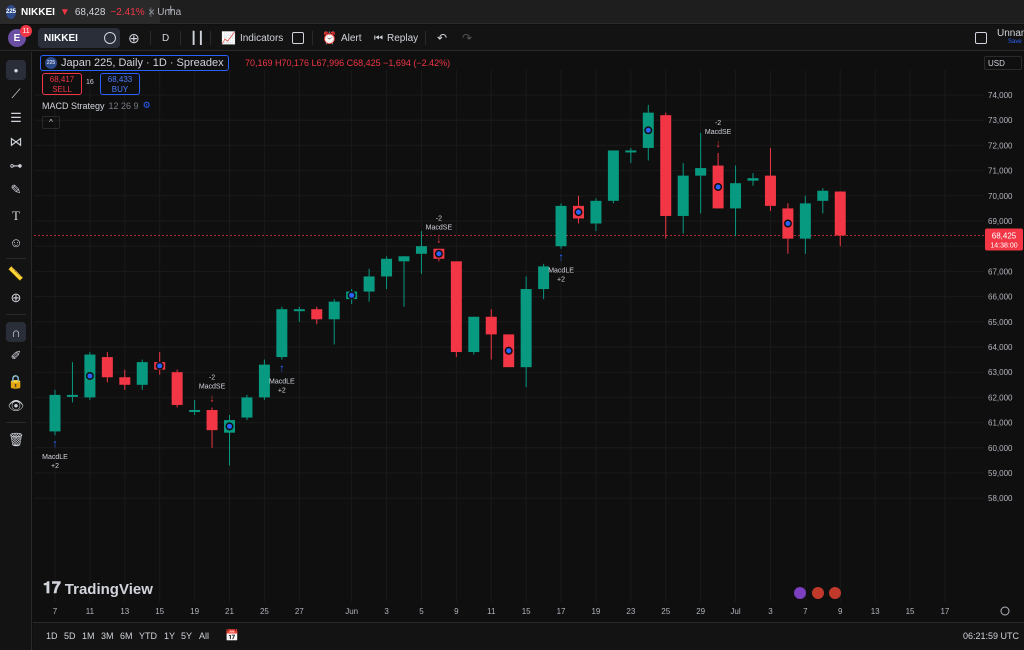 The image size is (1024, 650). Describe the element at coordinates (16, 356) in the screenshot. I see `lock-drawing-icon: ✐` at that location.